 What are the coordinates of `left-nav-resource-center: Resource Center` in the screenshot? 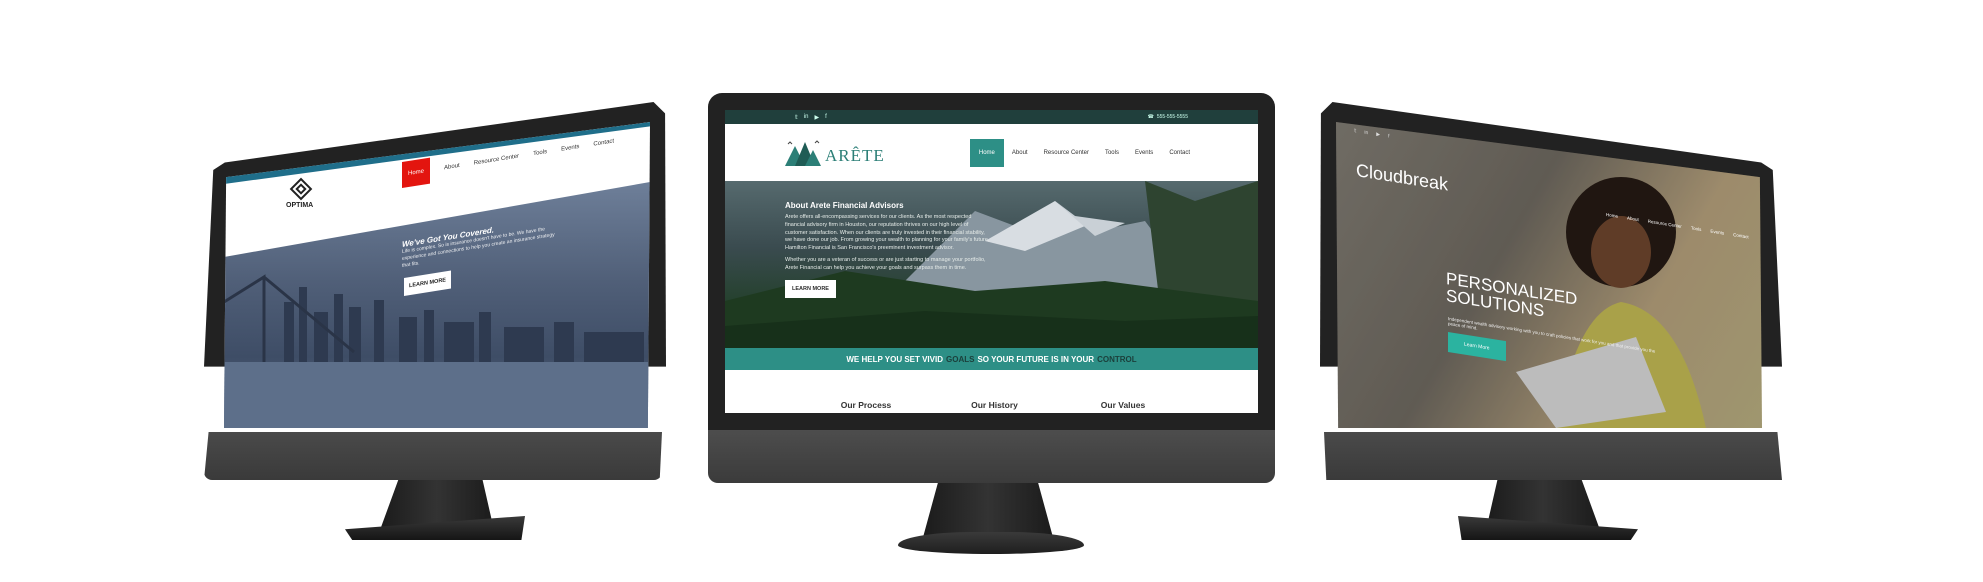 It's located at (496, 159).